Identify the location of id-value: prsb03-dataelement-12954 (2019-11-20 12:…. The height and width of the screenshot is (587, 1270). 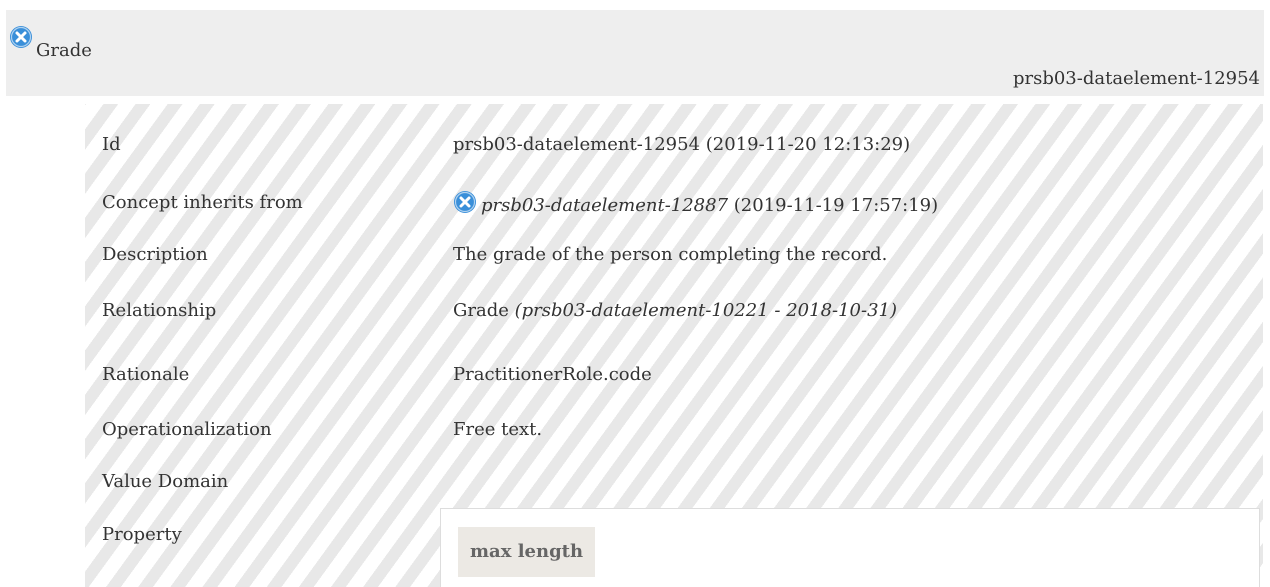
(682, 144).